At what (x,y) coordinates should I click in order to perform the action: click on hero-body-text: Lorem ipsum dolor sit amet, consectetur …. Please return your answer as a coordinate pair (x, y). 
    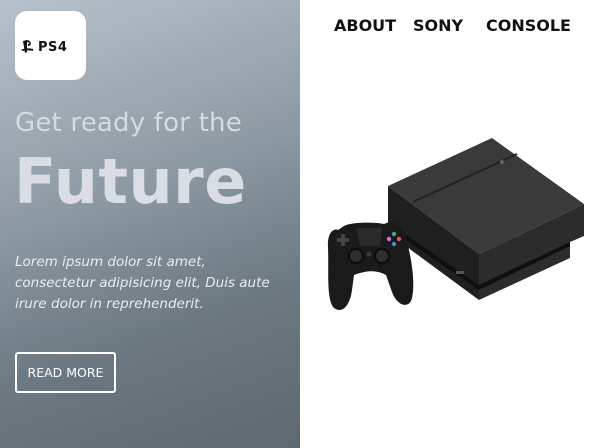
    Looking at the image, I should click on (142, 283).